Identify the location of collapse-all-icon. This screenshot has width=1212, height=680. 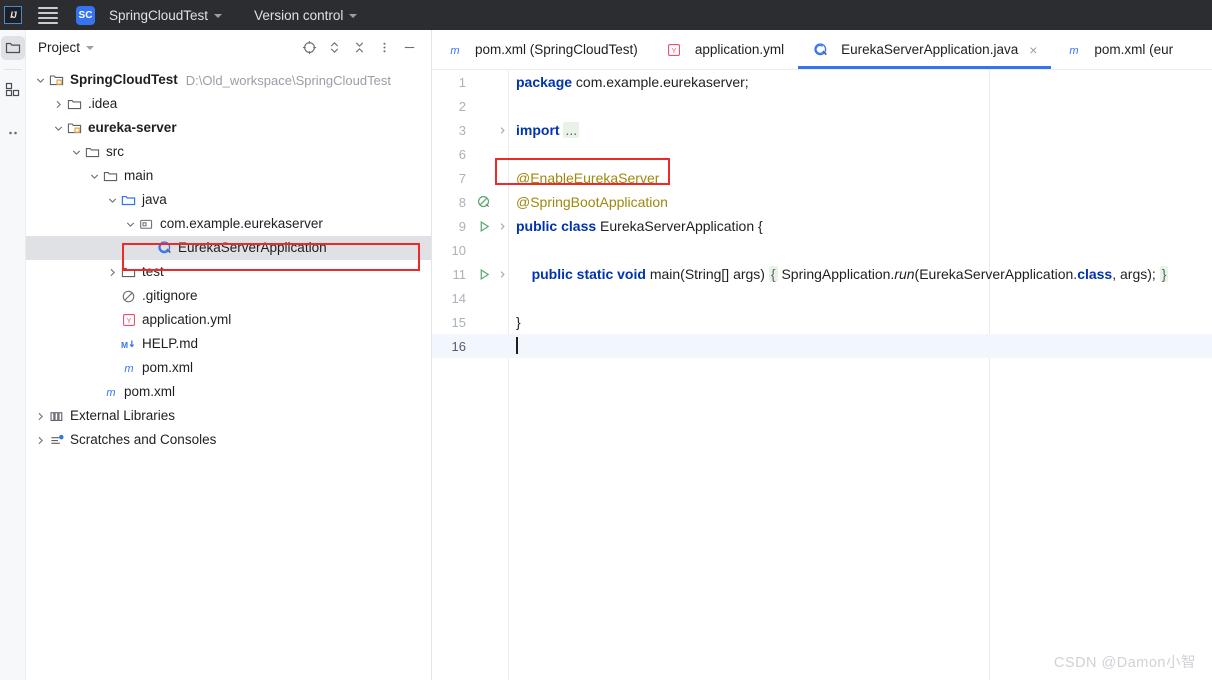
(359, 47).